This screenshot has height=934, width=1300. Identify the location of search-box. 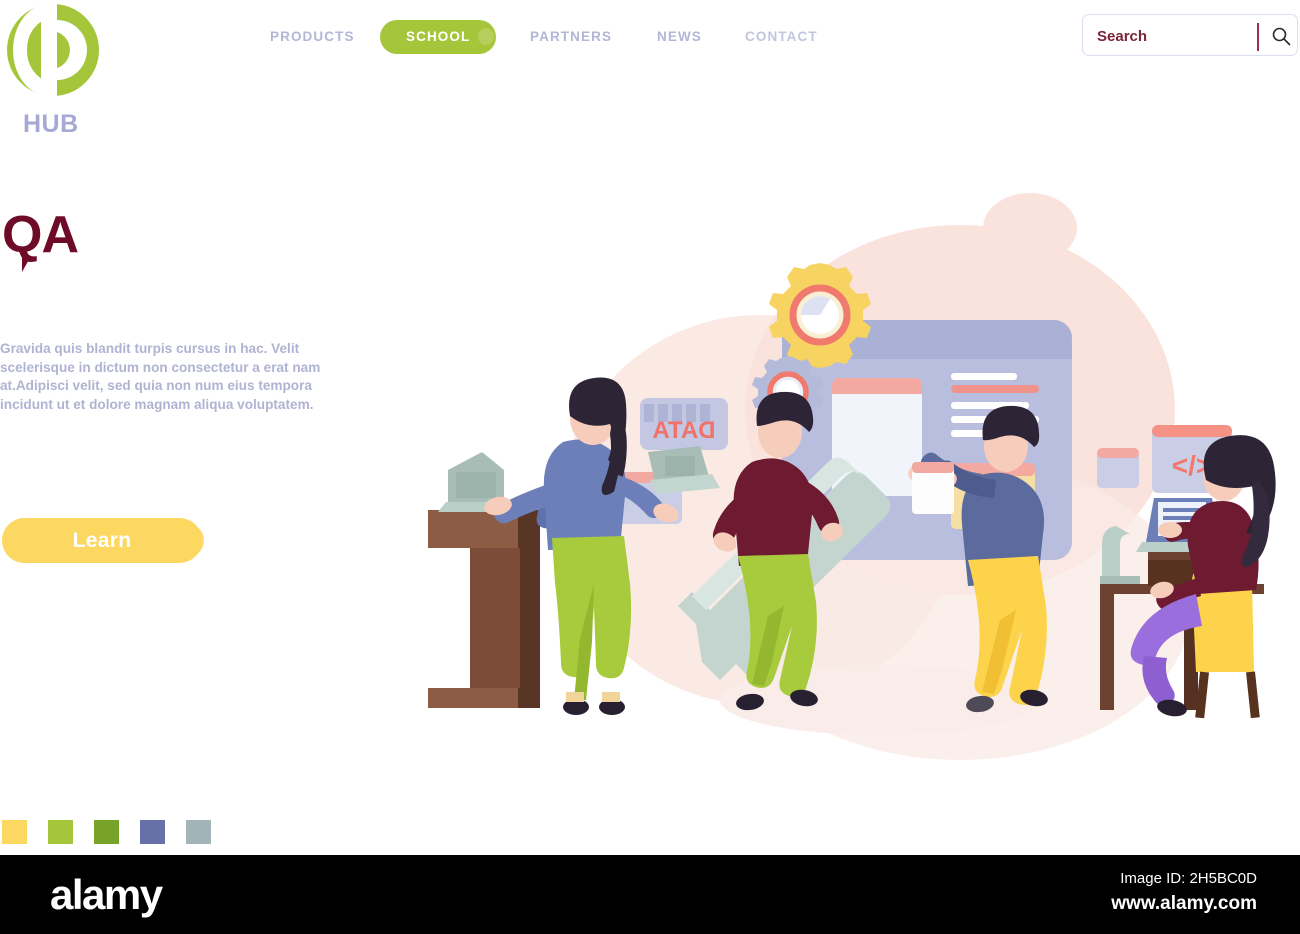
(1190, 35).